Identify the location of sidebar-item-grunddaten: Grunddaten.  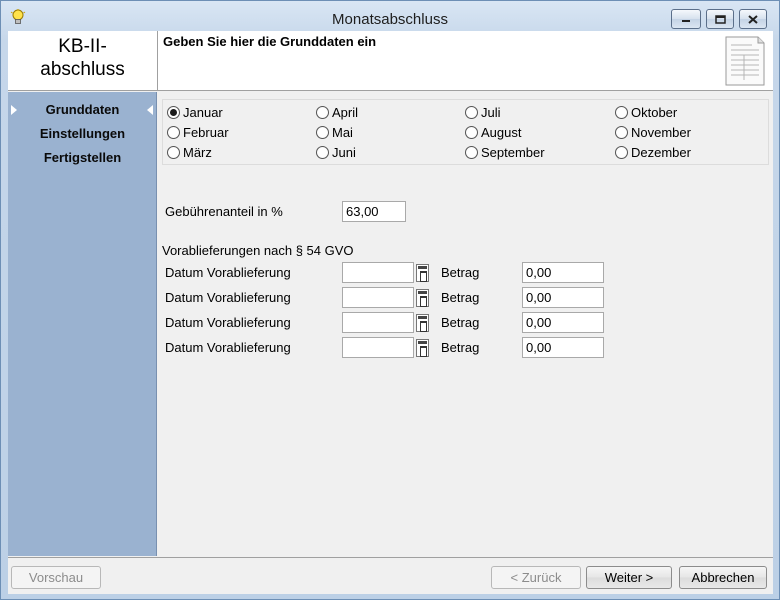
(82, 110).